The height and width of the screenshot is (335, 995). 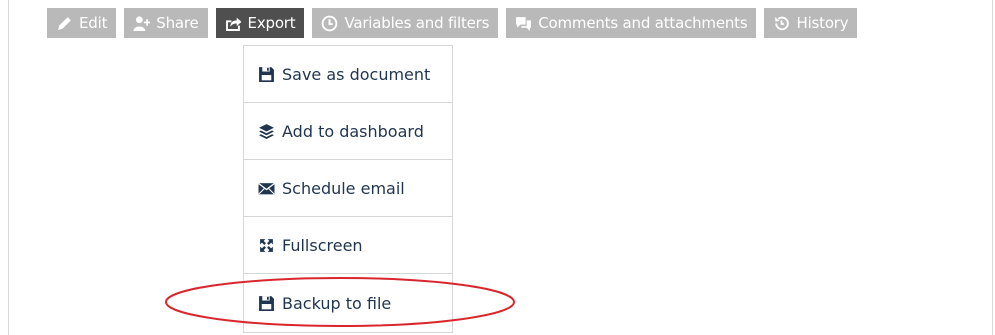 I want to click on export-button: Export, so click(x=260, y=23).